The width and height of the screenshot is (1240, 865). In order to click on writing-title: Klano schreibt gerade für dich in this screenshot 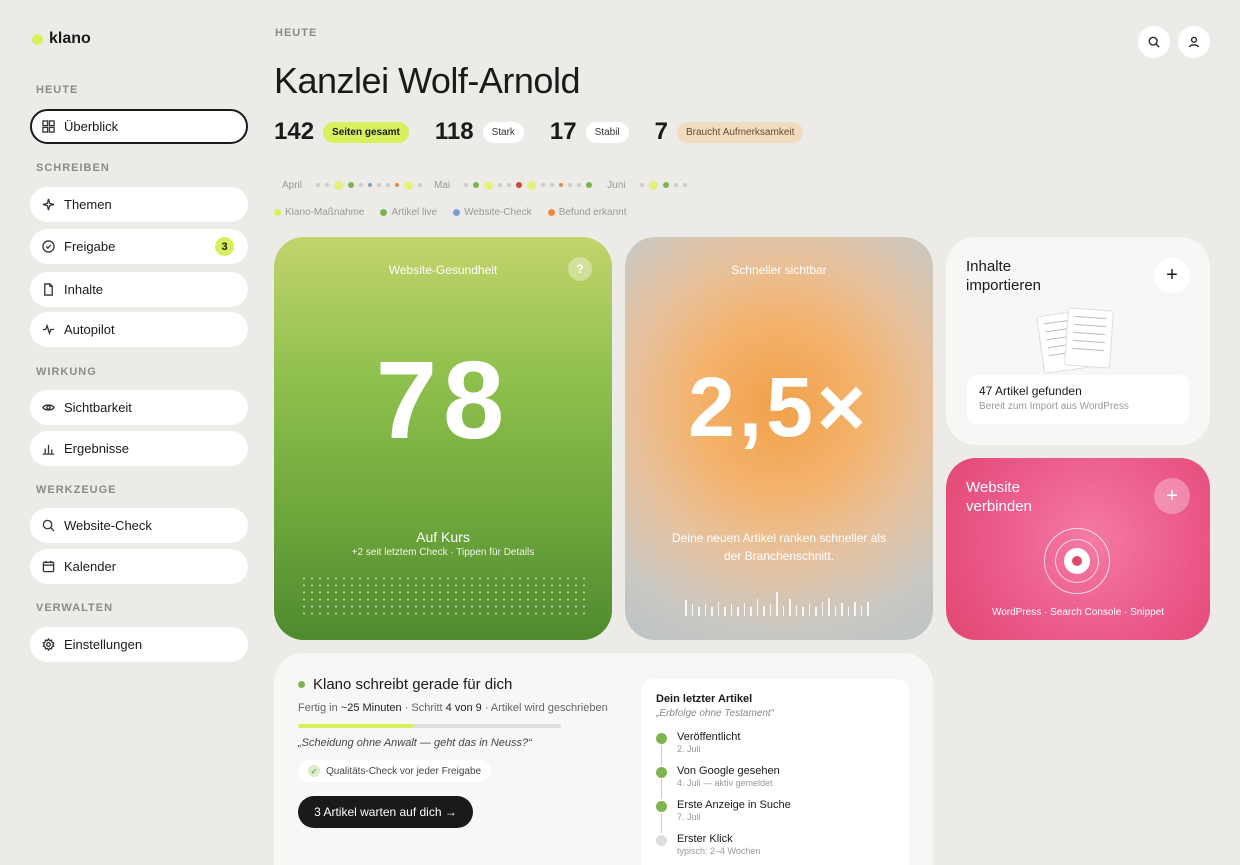, I will do `click(405, 684)`.